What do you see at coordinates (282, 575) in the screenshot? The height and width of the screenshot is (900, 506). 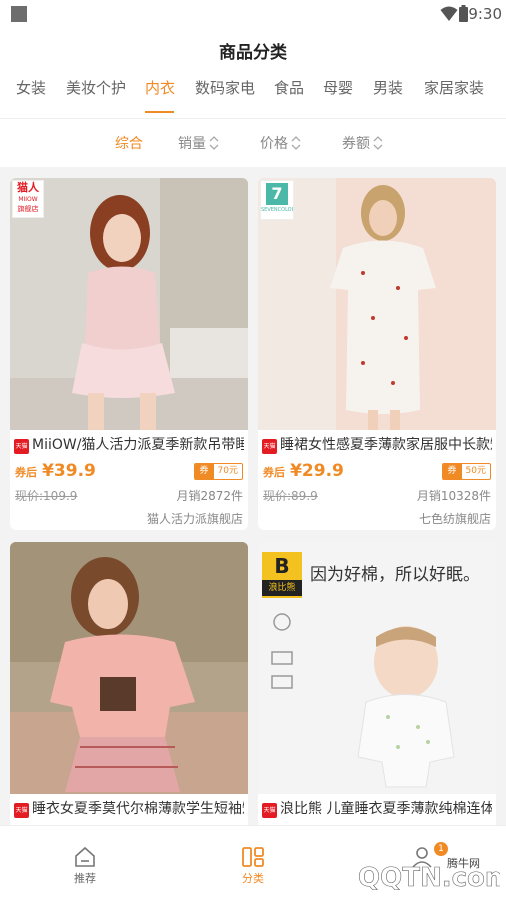 I see `brand-logo: B 浪比熊` at bounding box center [282, 575].